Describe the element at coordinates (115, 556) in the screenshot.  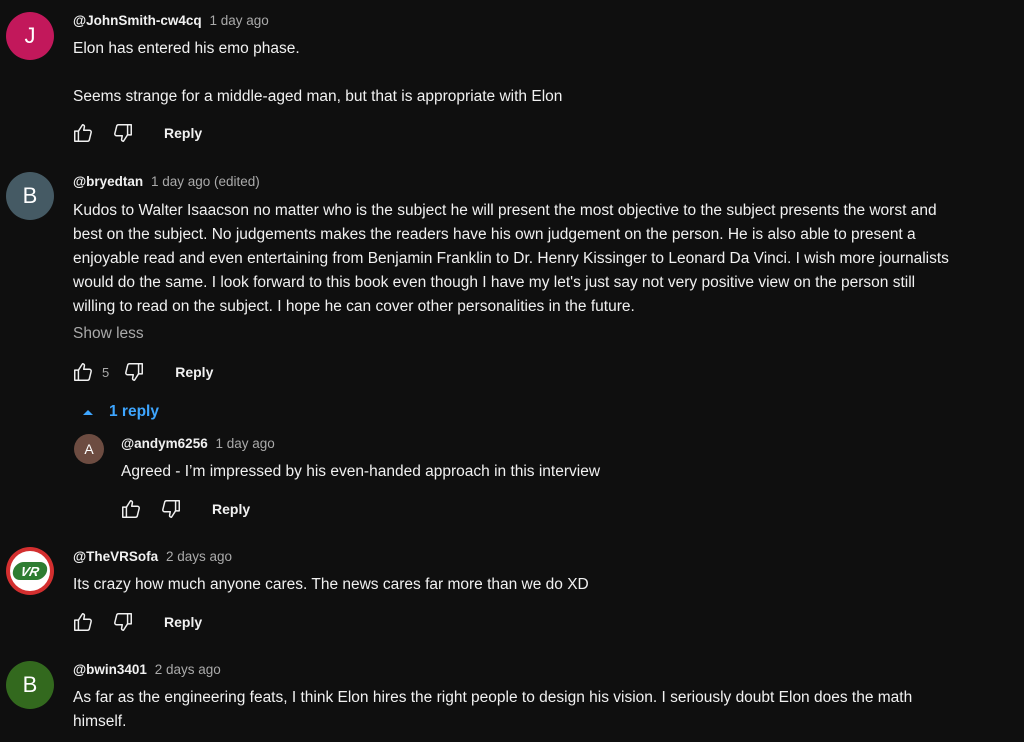
I see `comment-author: @TheVRSofa` at that location.